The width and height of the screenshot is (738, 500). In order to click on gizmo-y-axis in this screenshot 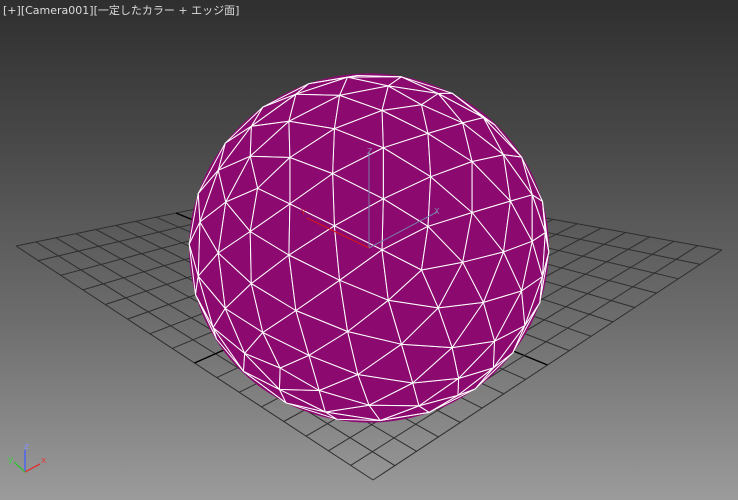, I will do `click(19, 467)`.